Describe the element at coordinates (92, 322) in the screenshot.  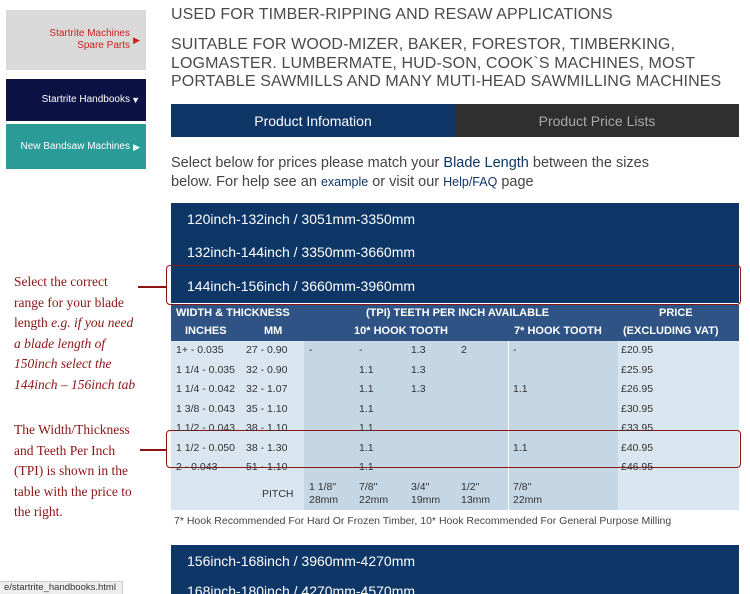
I see `annotation-italic: e.g. if you need` at that location.